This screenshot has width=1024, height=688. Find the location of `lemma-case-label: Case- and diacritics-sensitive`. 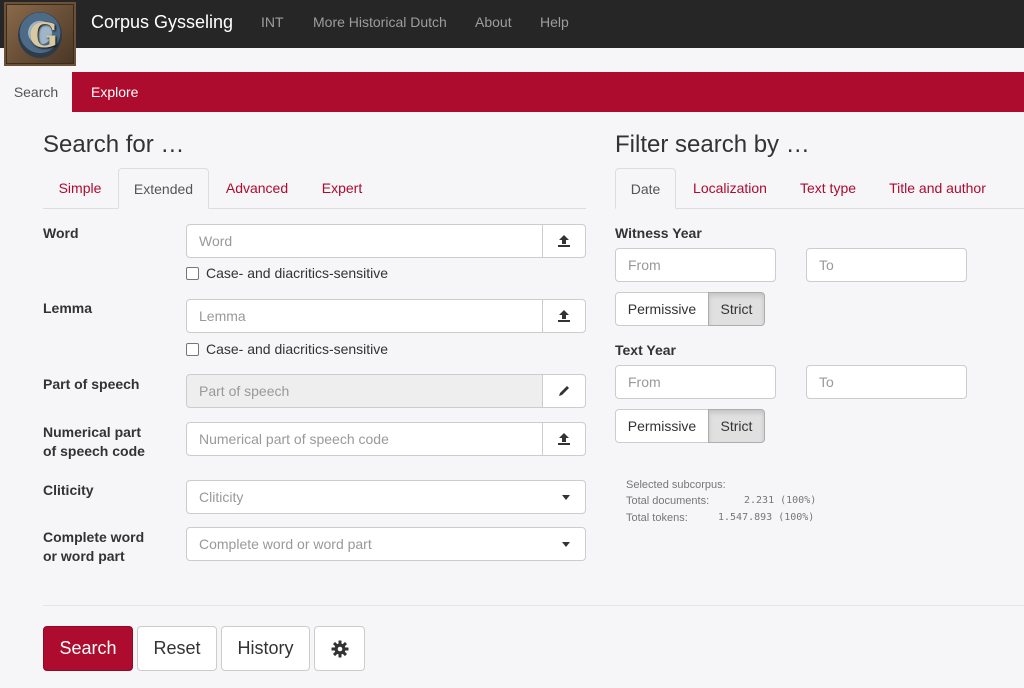

lemma-case-label: Case- and diacritics-sensitive is located at coordinates (297, 349).